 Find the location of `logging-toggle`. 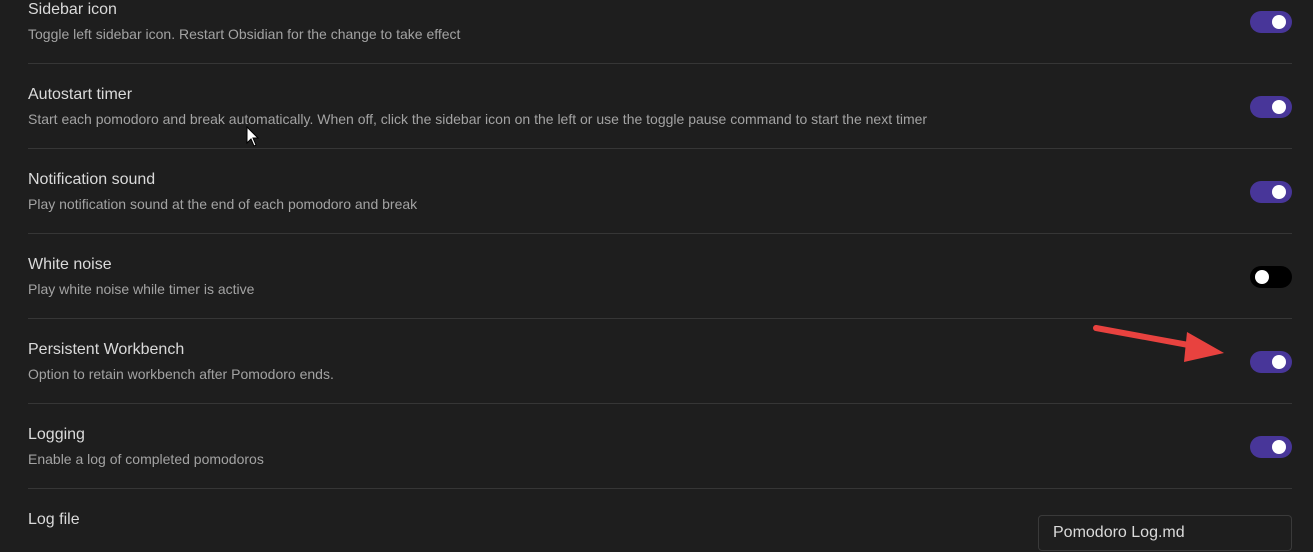

logging-toggle is located at coordinates (1271, 447).